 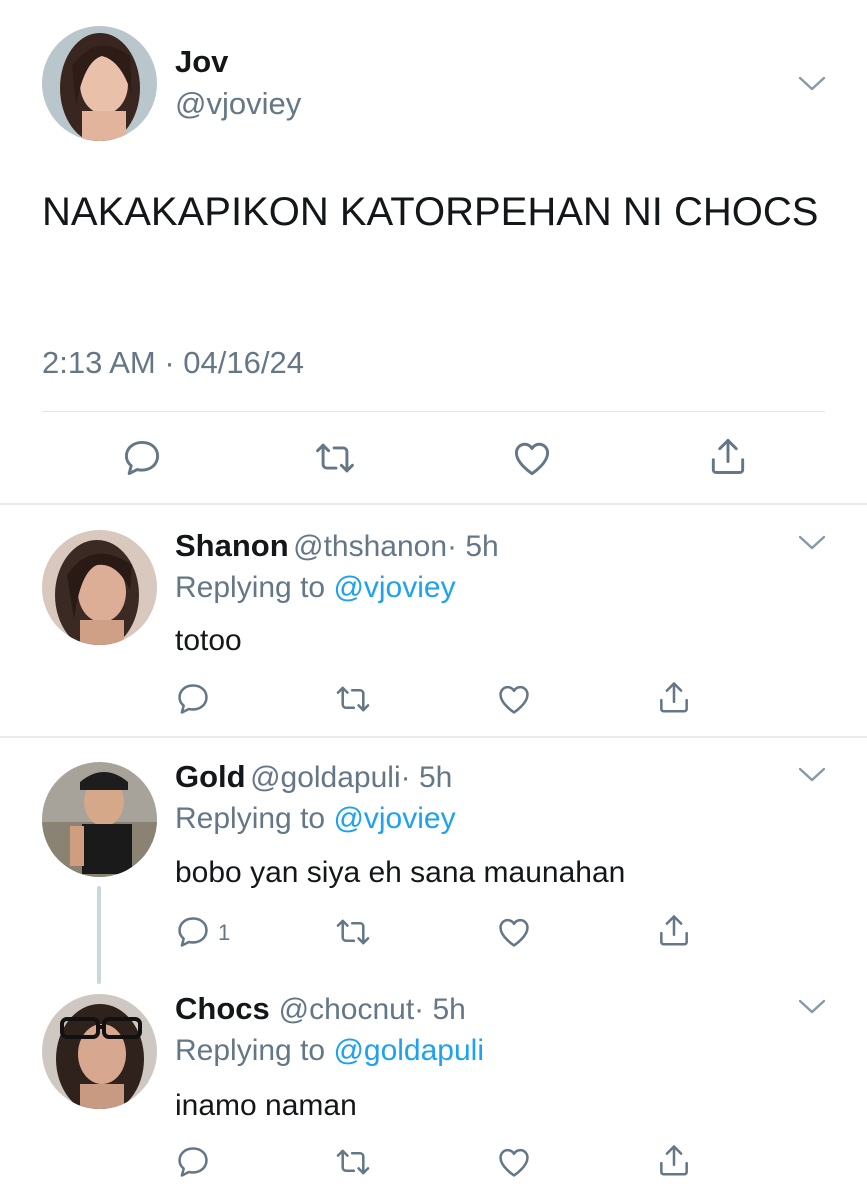 I want to click on reply-author-name: Chocs, so click(x=222, y=1008).